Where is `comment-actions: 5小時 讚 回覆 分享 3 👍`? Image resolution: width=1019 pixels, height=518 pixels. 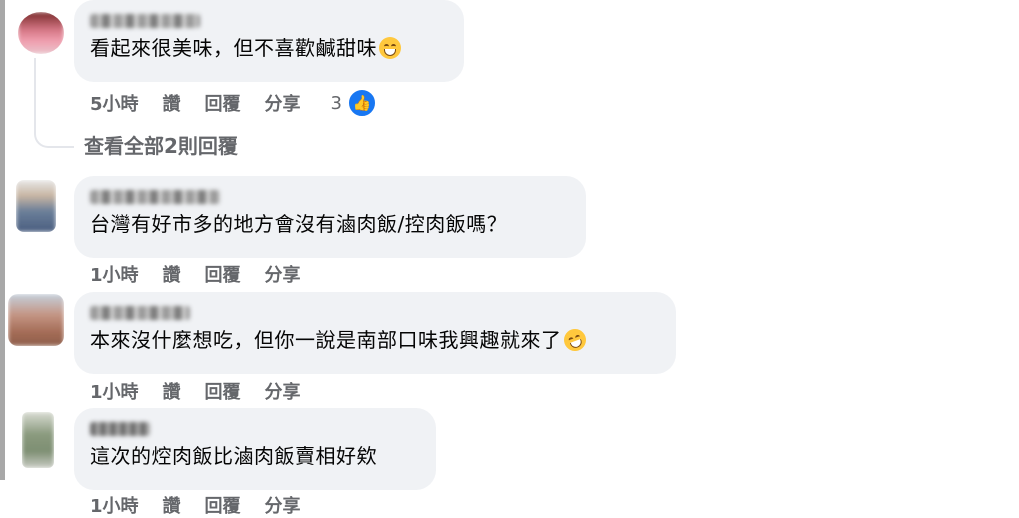 comment-actions: 5小時 讚 回覆 分享 3 👍 is located at coordinates (233, 103).